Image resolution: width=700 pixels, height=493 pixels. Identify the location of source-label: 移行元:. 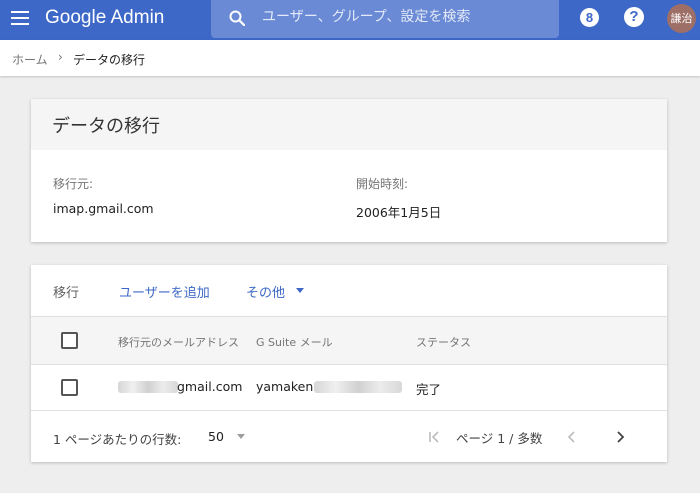
(73, 184).